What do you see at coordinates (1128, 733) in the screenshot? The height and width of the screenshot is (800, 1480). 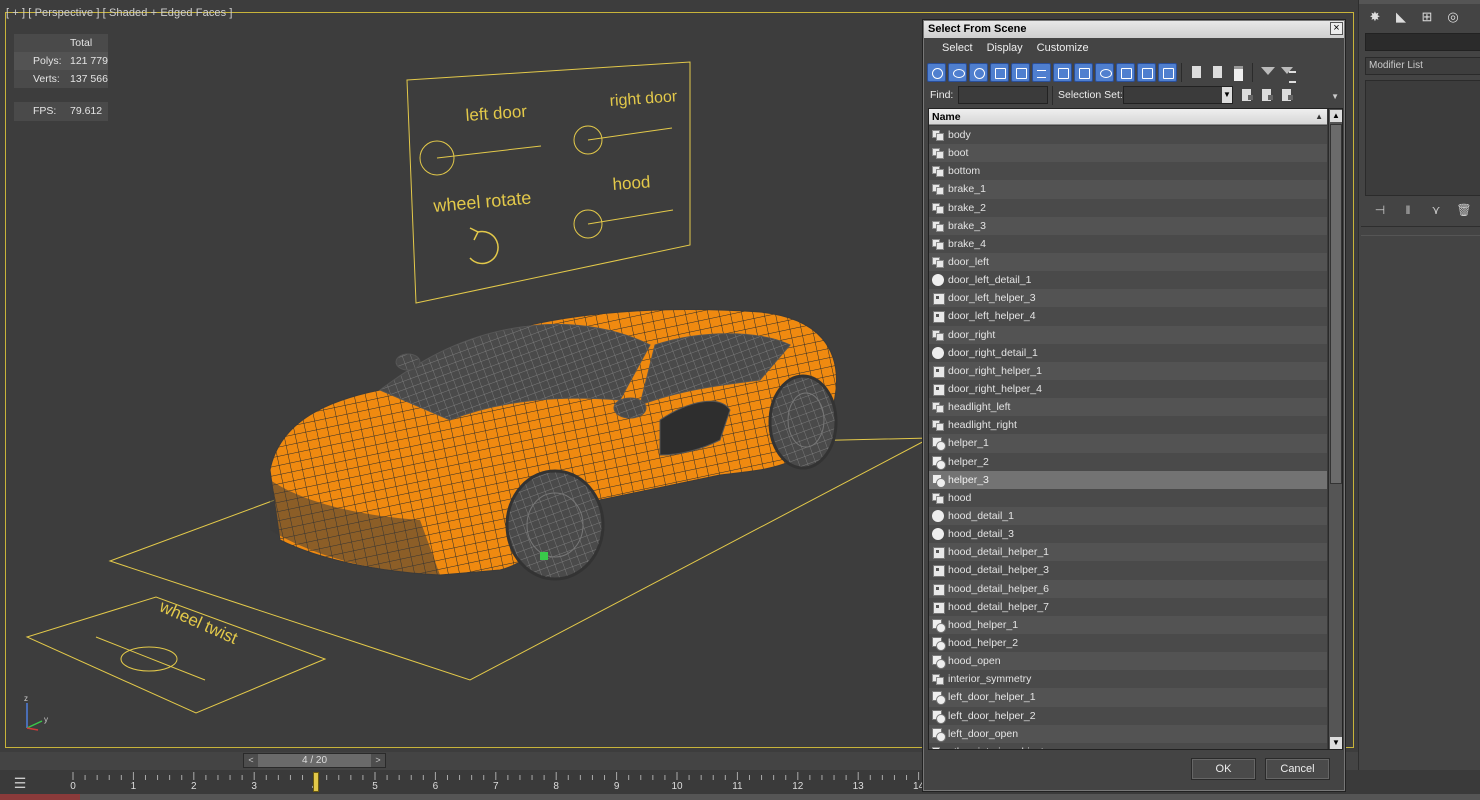 I see `list-item: left_door_open` at bounding box center [1128, 733].